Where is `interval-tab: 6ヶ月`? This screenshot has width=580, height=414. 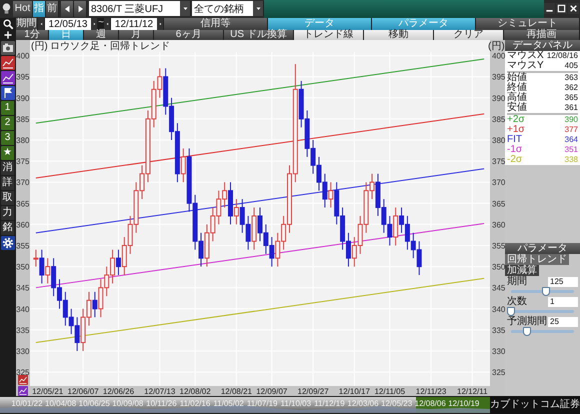 interval-tab: 6ヶ月 is located at coordinates (189, 35).